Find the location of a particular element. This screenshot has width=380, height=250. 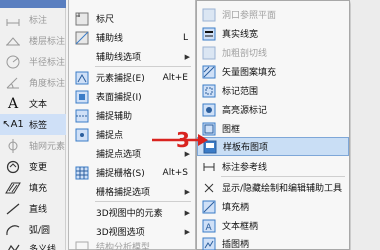

annotation-number: 3 is located at coordinates (183, 140).